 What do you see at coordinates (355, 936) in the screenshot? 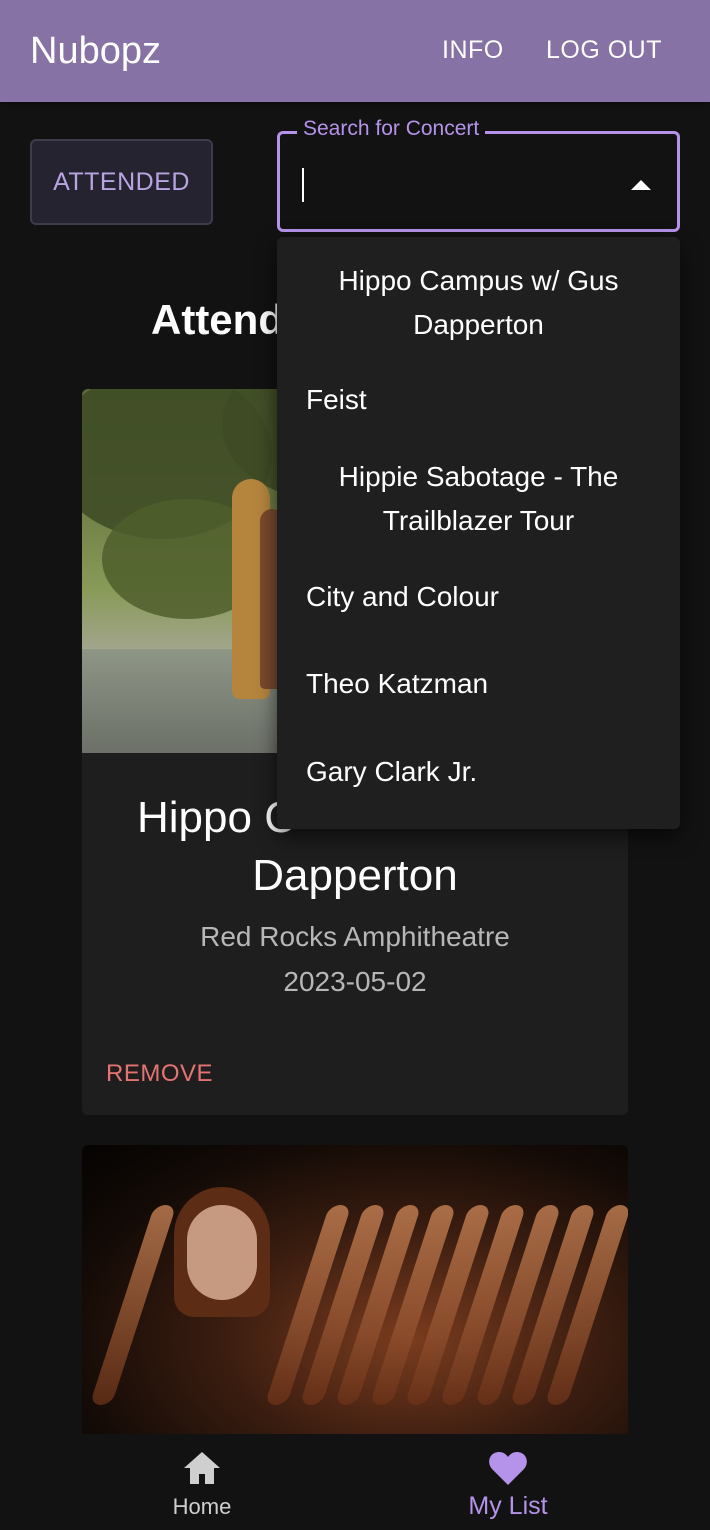
I see `concert-venue: Red Rocks Amphitheatre` at bounding box center [355, 936].